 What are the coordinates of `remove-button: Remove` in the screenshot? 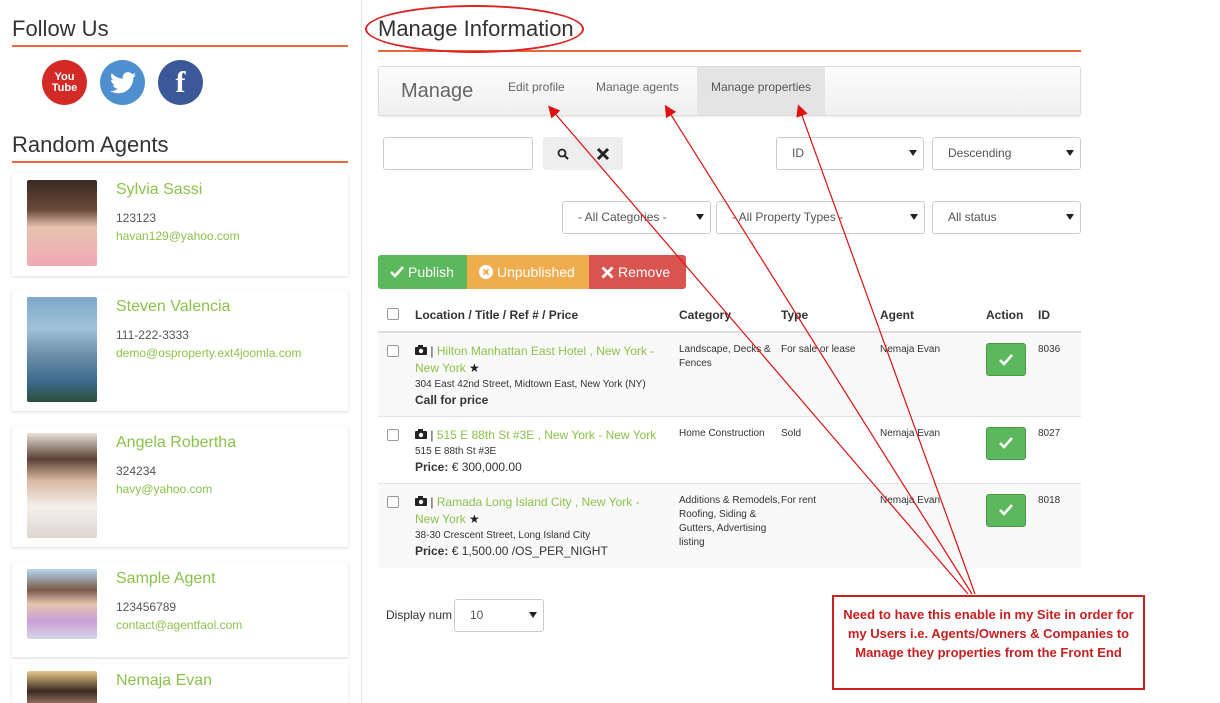 It's located at (637, 272).